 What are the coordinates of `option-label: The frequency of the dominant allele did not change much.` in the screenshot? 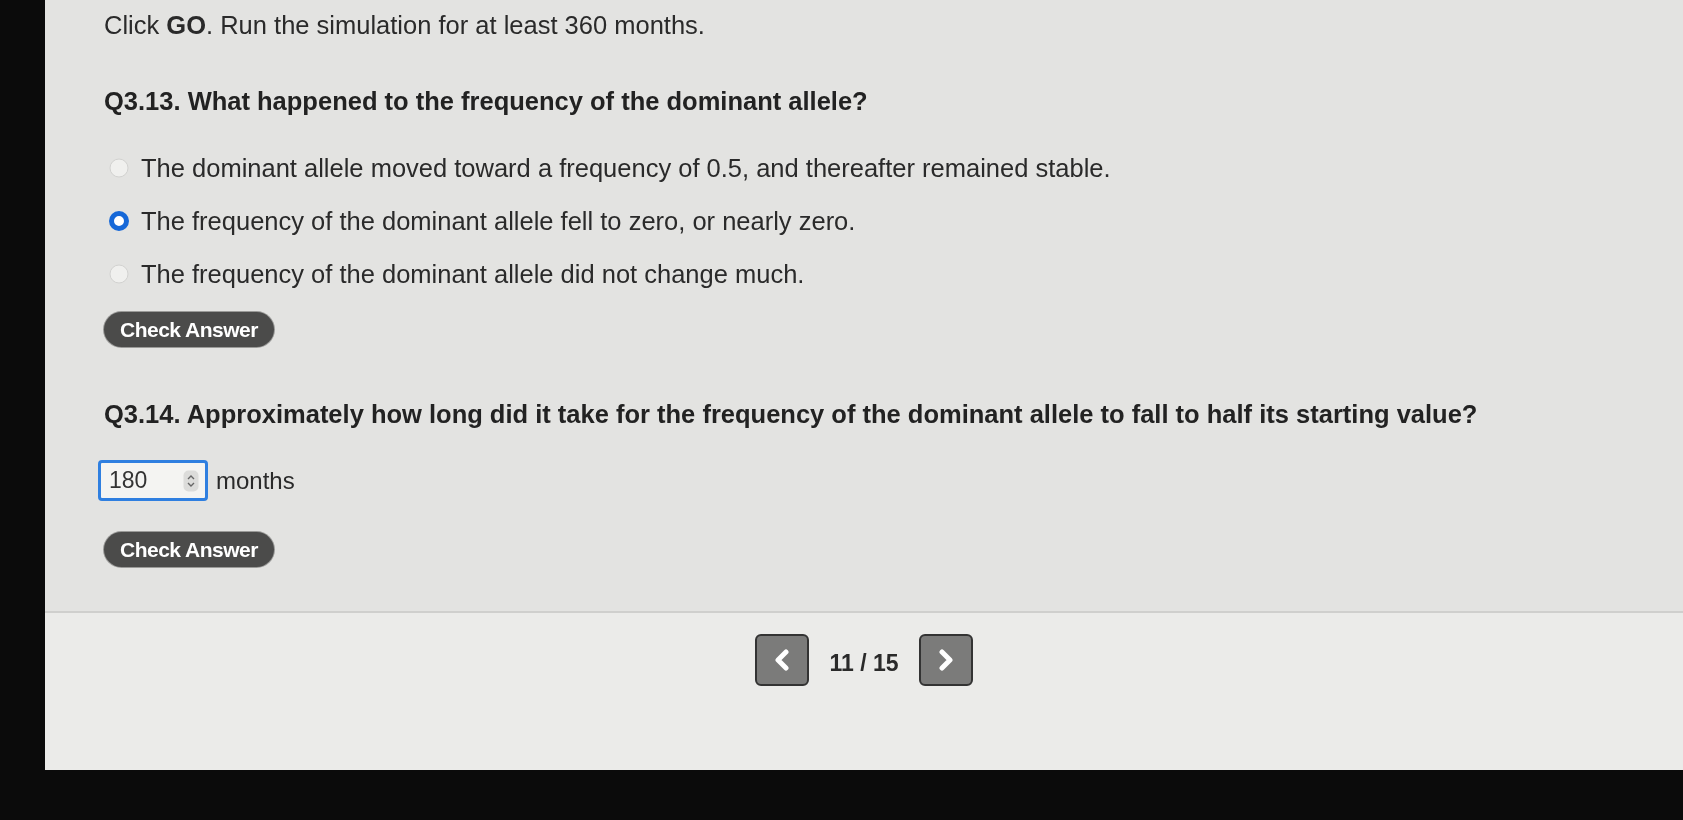 It's located at (473, 274).